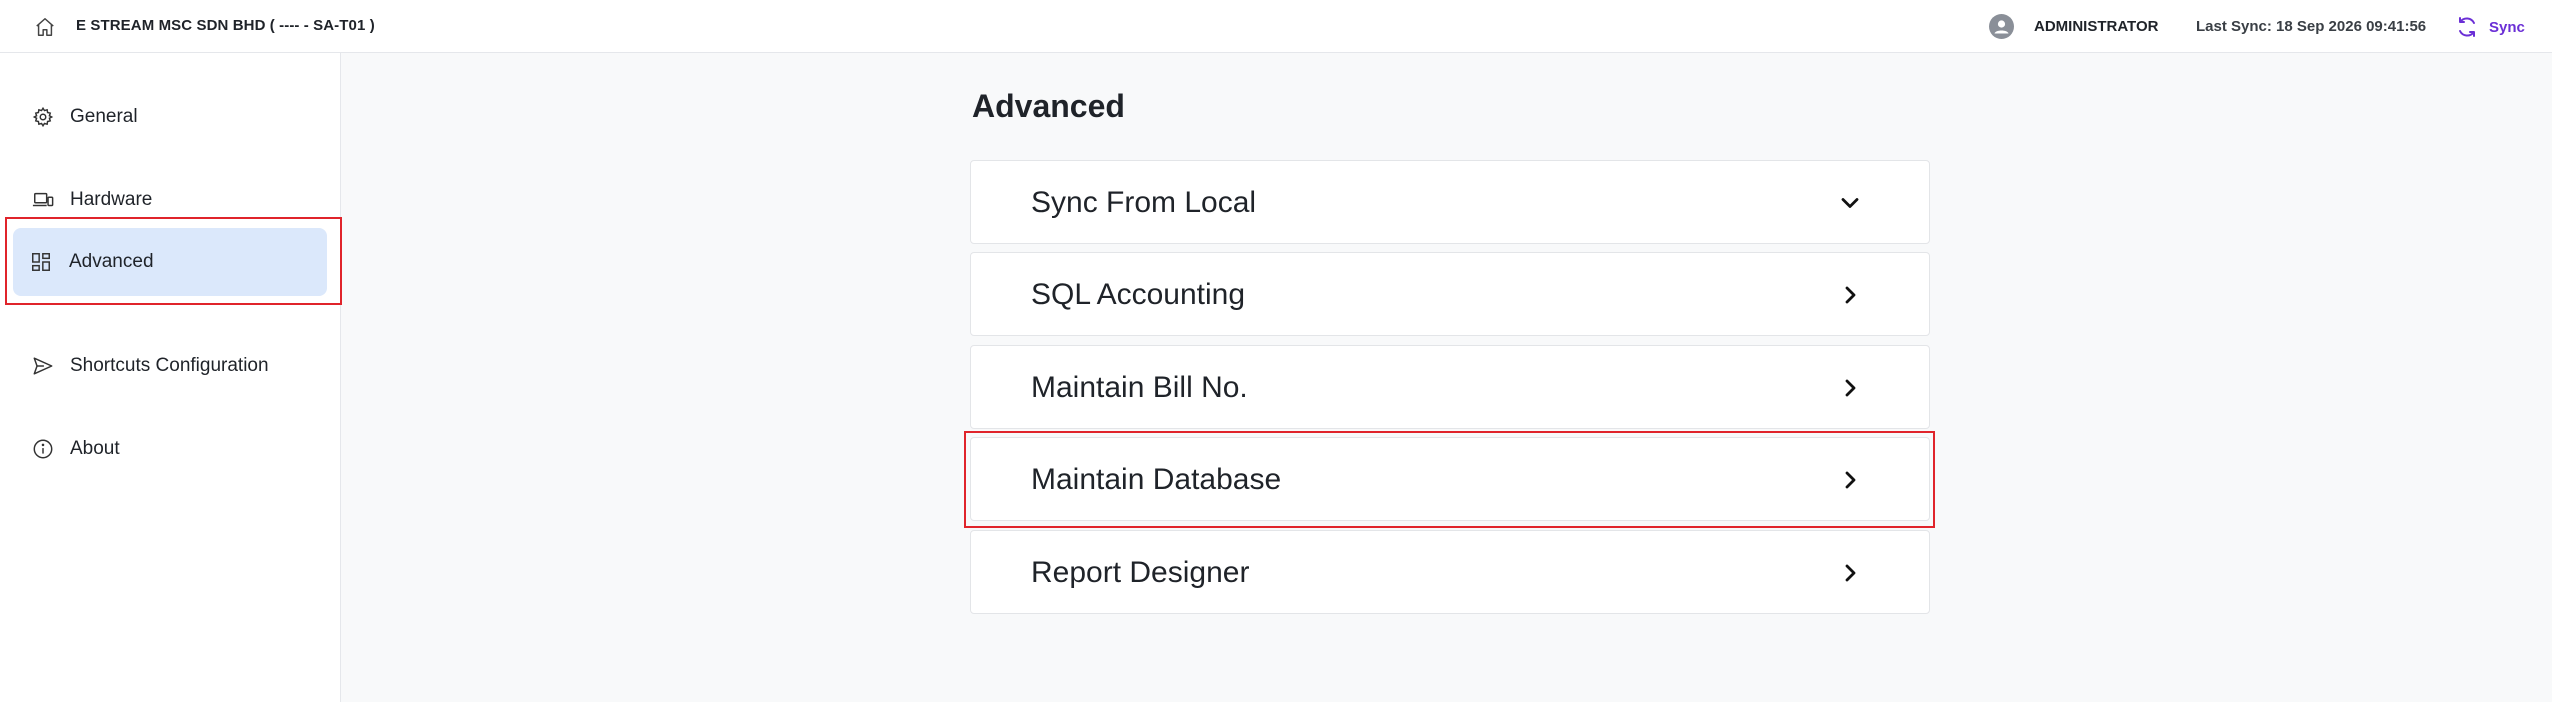  What do you see at coordinates (1048, 106) in the screenshot?
I see `page-title: Advanced` at bounding box center [1048, 106].